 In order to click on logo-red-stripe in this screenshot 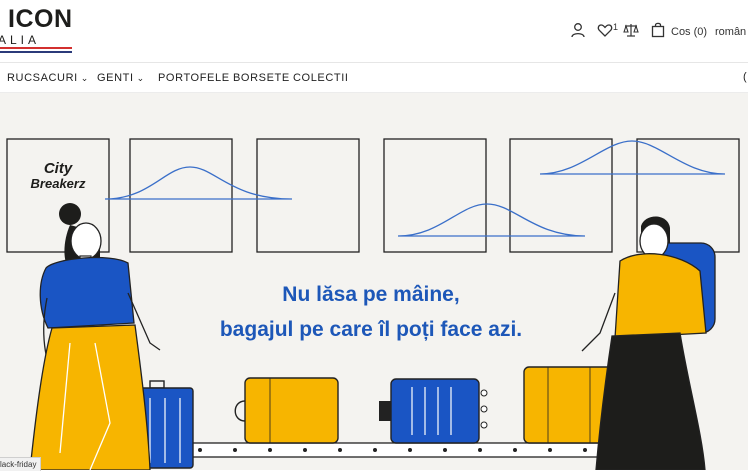, I will do `click(36, 48)`.